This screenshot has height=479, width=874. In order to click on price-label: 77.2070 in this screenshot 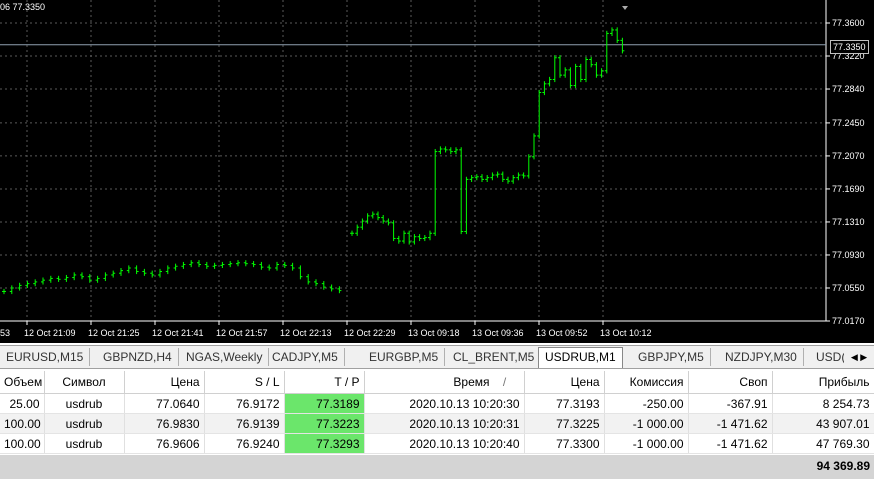, I will do `click(848, 156)`.